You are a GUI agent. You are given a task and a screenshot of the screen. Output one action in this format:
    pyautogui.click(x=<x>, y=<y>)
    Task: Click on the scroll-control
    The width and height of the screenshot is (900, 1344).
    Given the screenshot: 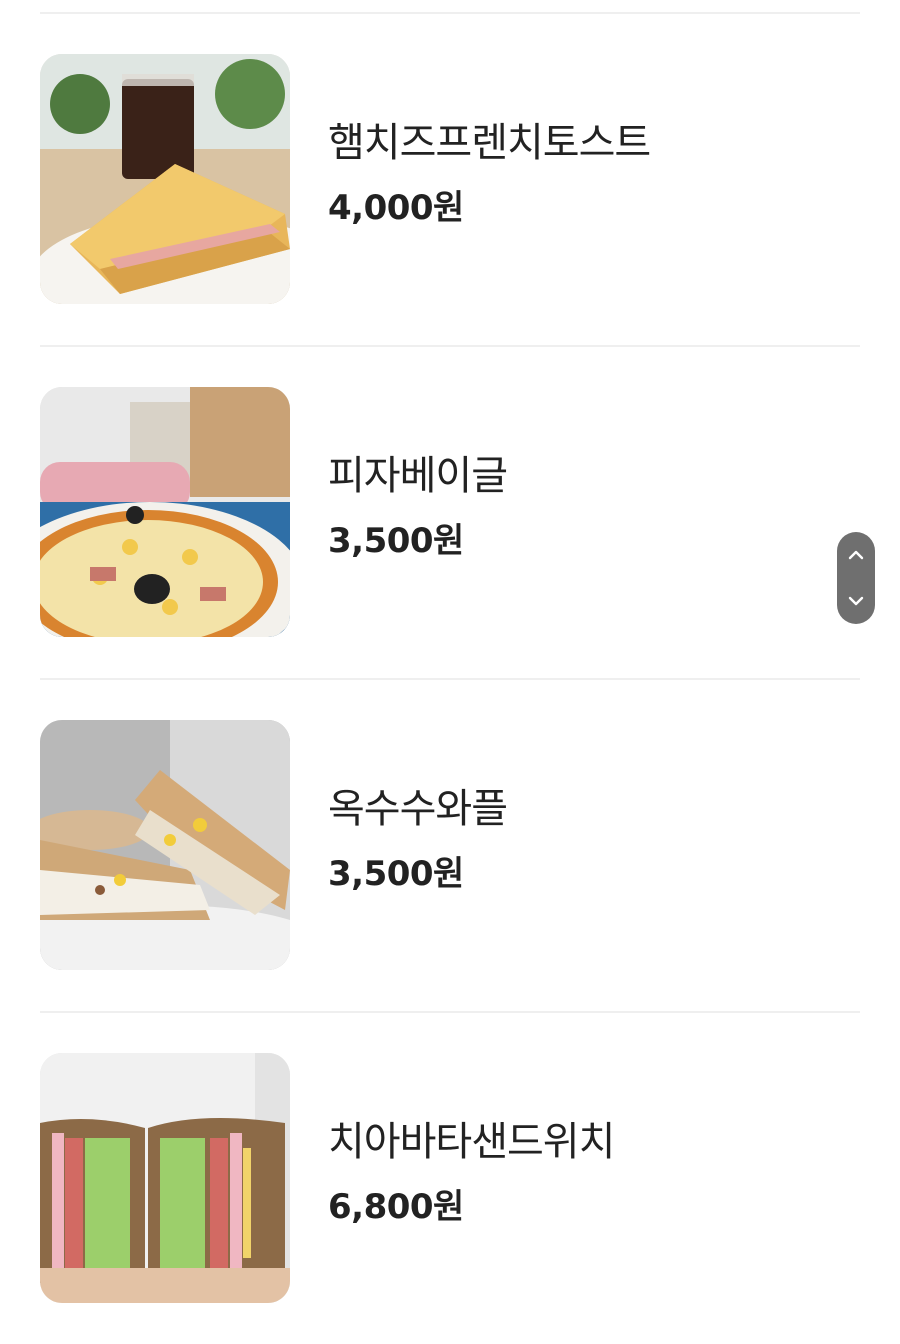 What is the action you would take?
    pyautogui.click(x=856, y=578)
    